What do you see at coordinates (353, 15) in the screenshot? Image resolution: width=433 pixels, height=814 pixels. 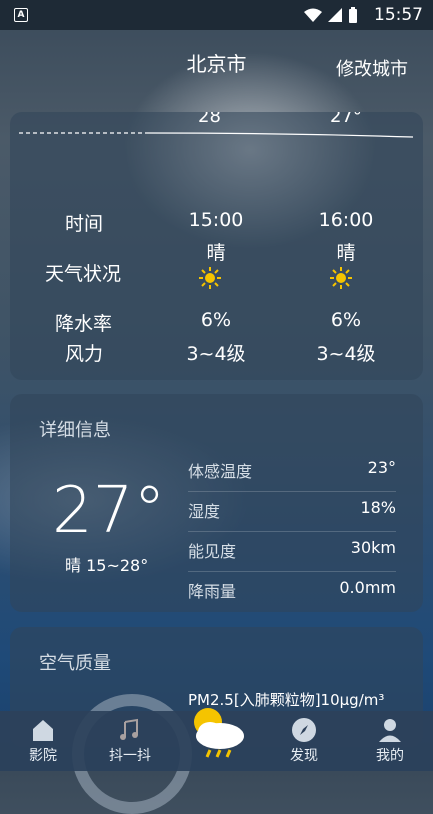 I see `battery-icon` at bounding box center [353, 15].